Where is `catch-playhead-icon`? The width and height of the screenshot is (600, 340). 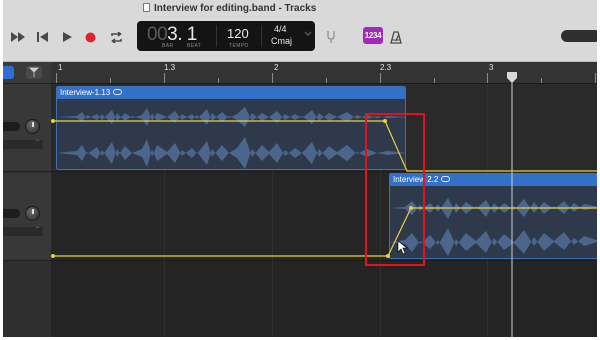
catch-playhead-icon is located at coordinates (34, 72).